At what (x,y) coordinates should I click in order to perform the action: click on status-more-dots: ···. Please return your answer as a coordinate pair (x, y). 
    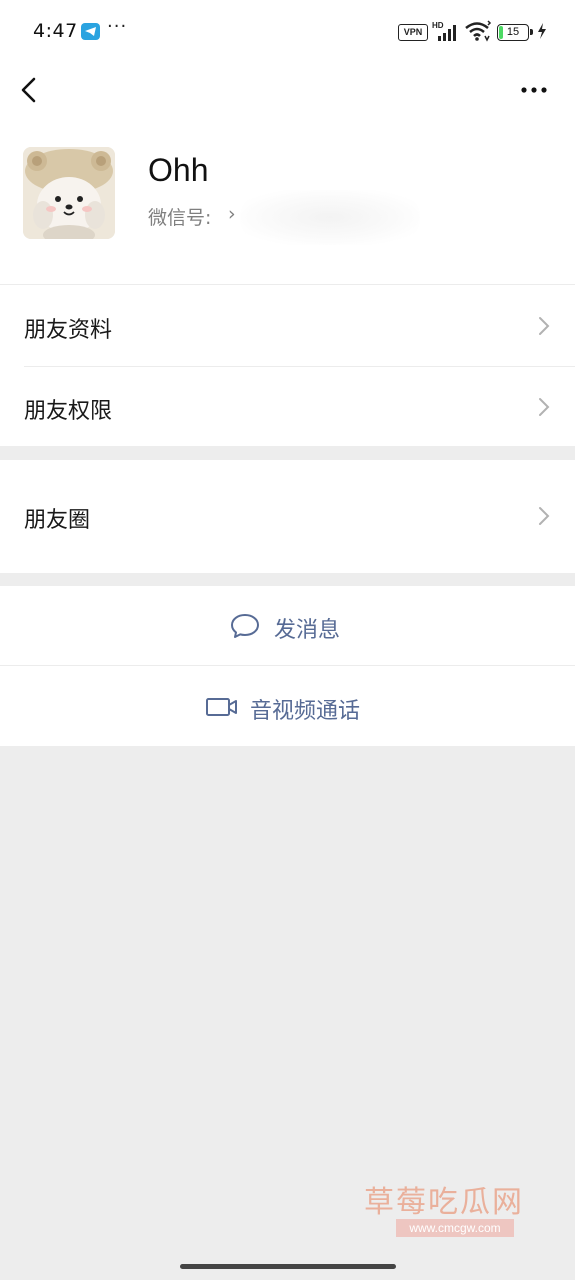
    Looking at the image, I should click on (117, 26).